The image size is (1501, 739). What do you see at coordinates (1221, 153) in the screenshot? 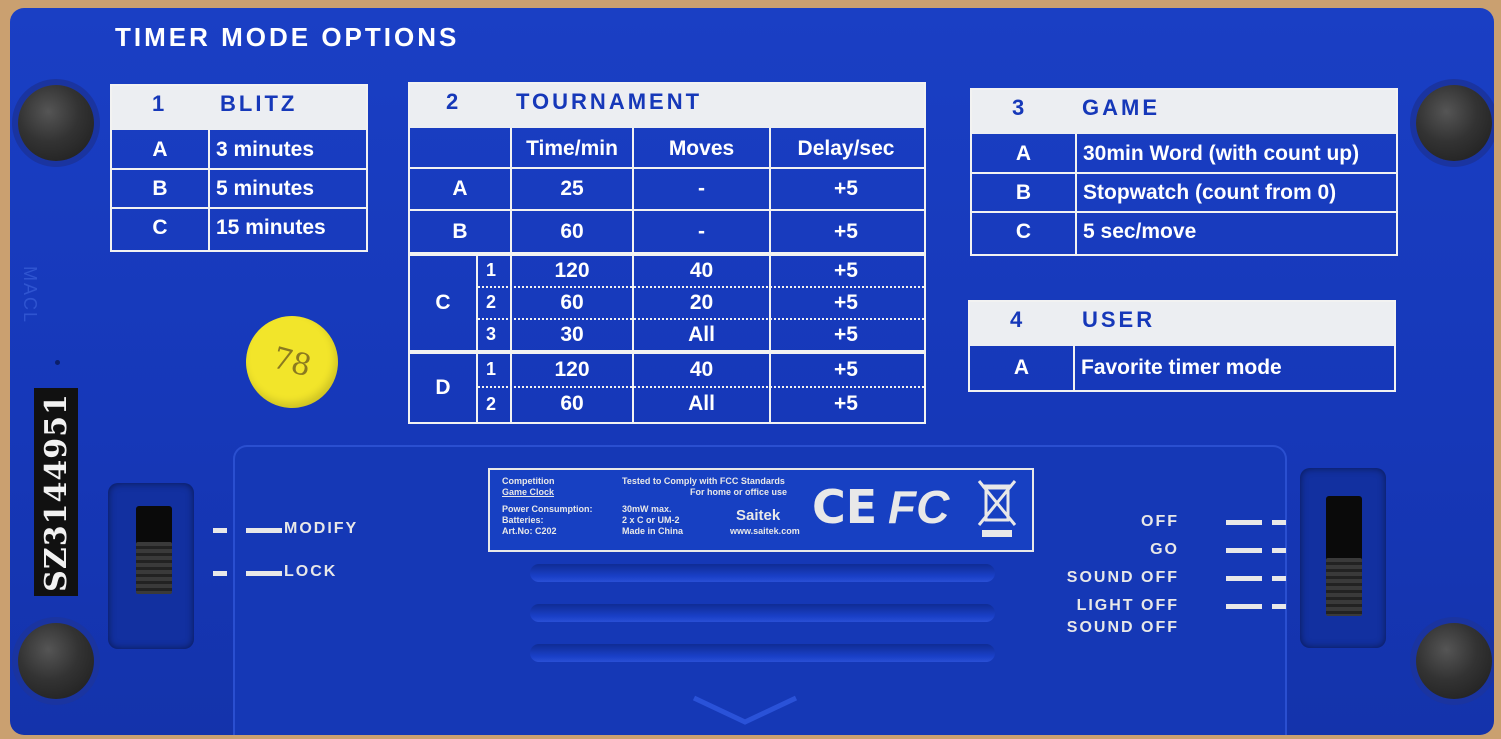
I see `game-value-a: 30min Word (with count up)` at bounding box center [1221, 153].